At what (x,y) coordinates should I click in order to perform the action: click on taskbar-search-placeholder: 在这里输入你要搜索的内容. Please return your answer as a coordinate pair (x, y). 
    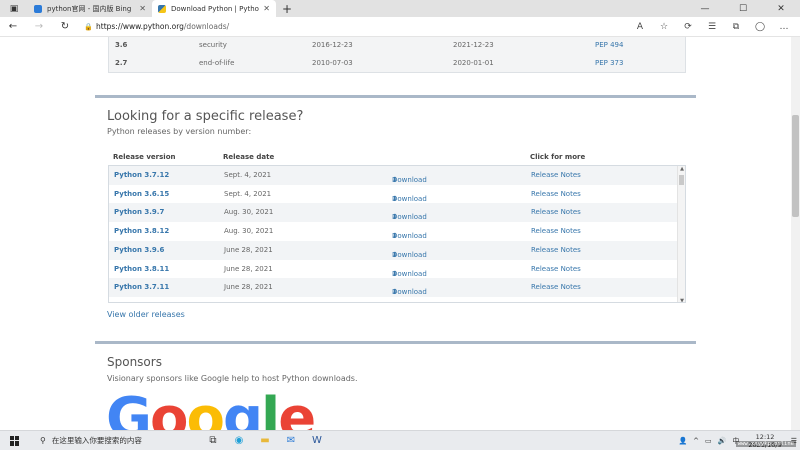
    Looking at the image, I should click on (96, 440).